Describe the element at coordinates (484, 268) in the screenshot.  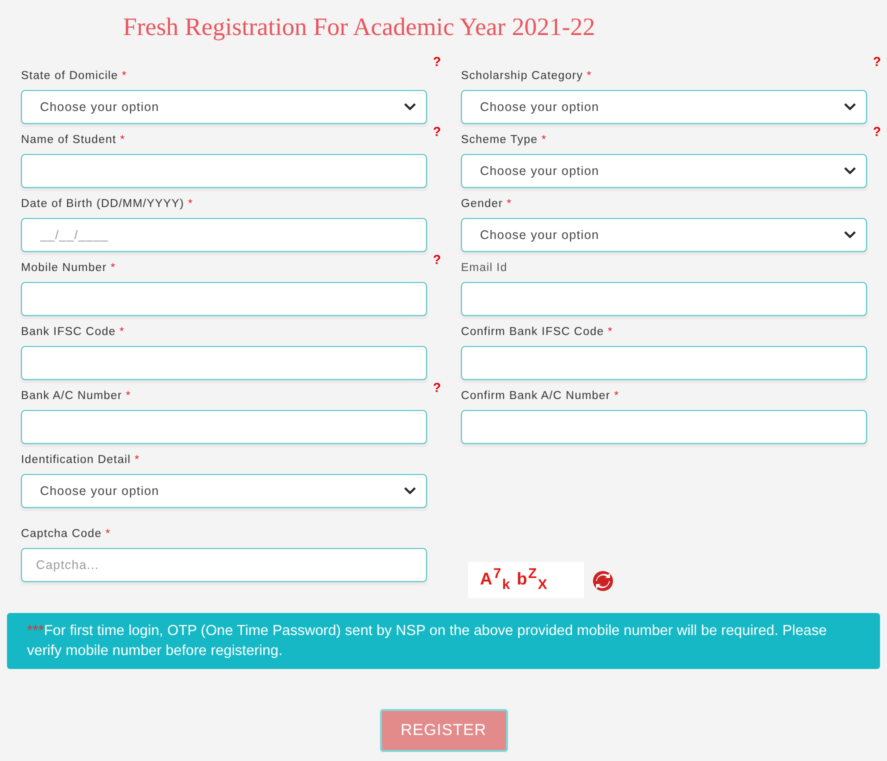
I see `field-label: Email Id` at that location.